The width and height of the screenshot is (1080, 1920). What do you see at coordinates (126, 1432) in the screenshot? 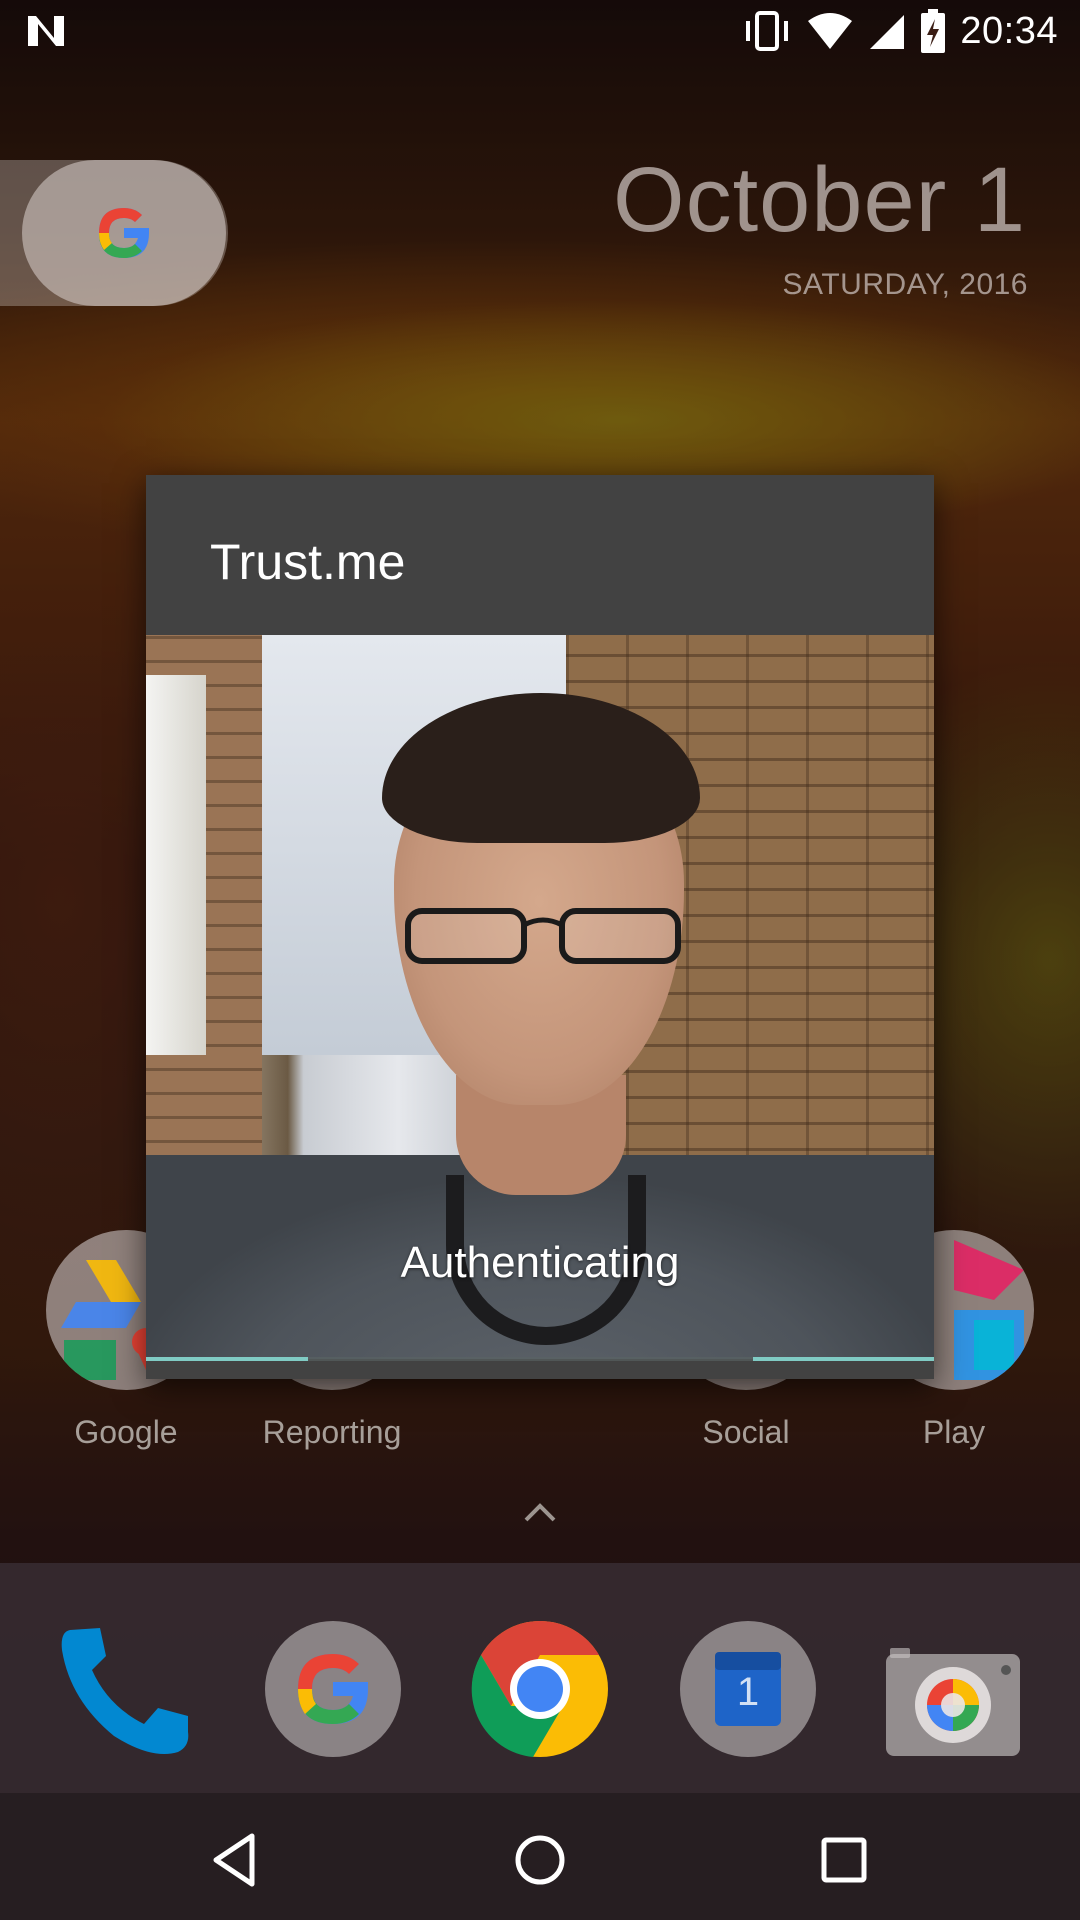
I see `app-label-google: Google` at bounding box center [126, 1432].